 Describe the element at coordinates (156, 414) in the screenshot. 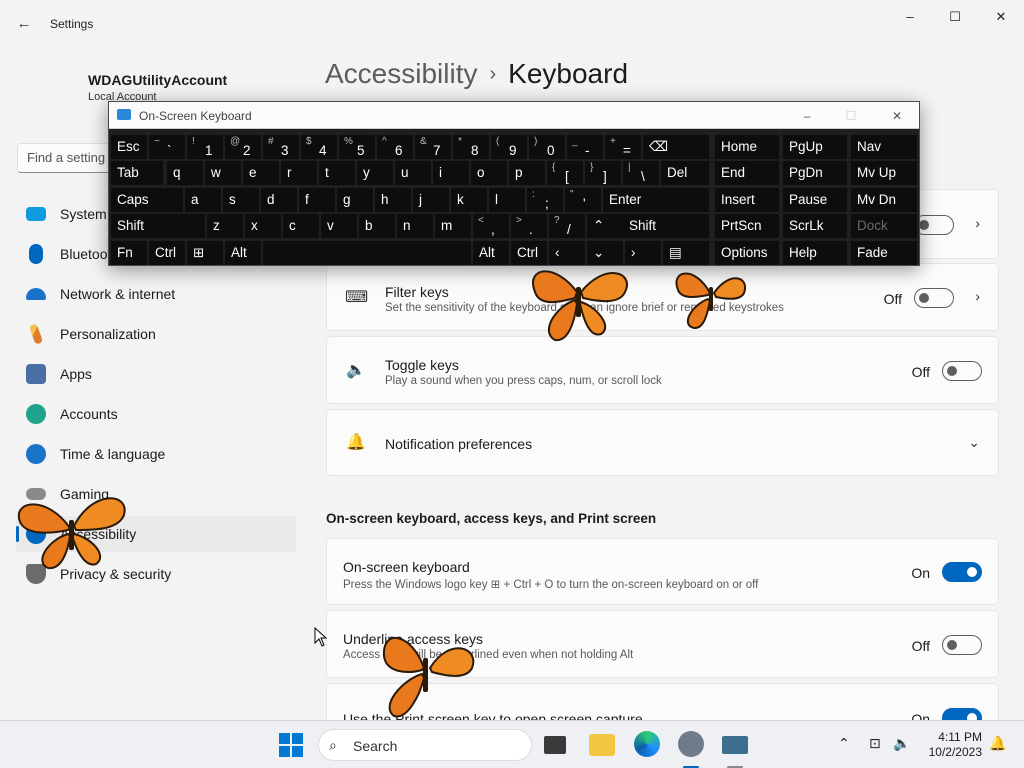

I see `sidebar-item-accounts: Accounts` at that location.